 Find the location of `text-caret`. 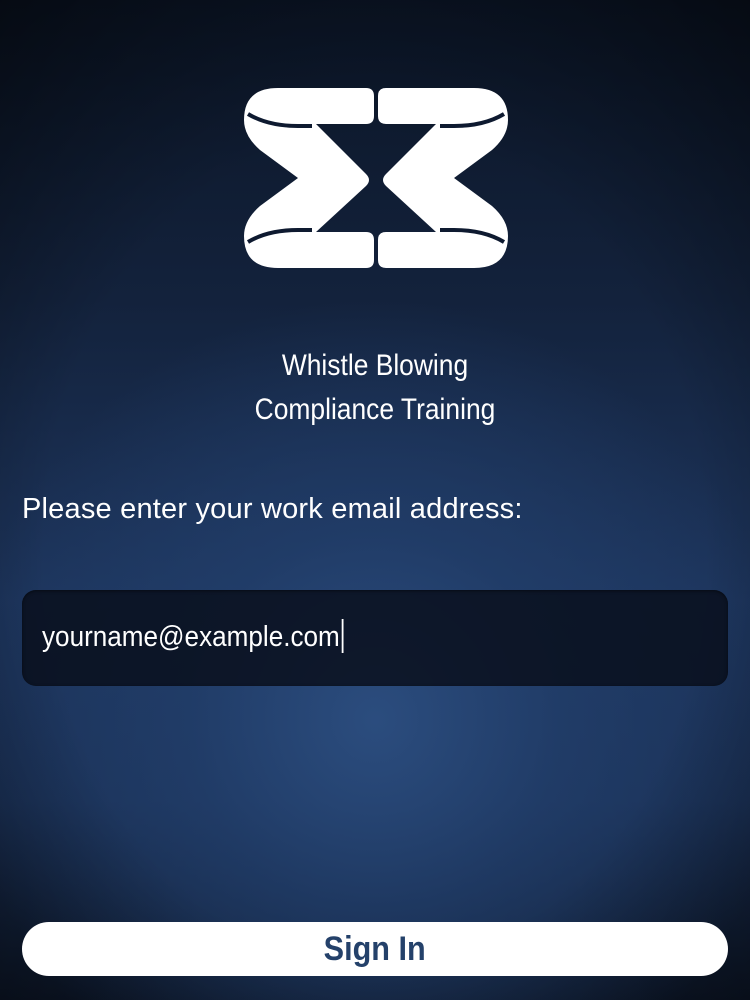

text-caret is located at coordinates (342, 636).